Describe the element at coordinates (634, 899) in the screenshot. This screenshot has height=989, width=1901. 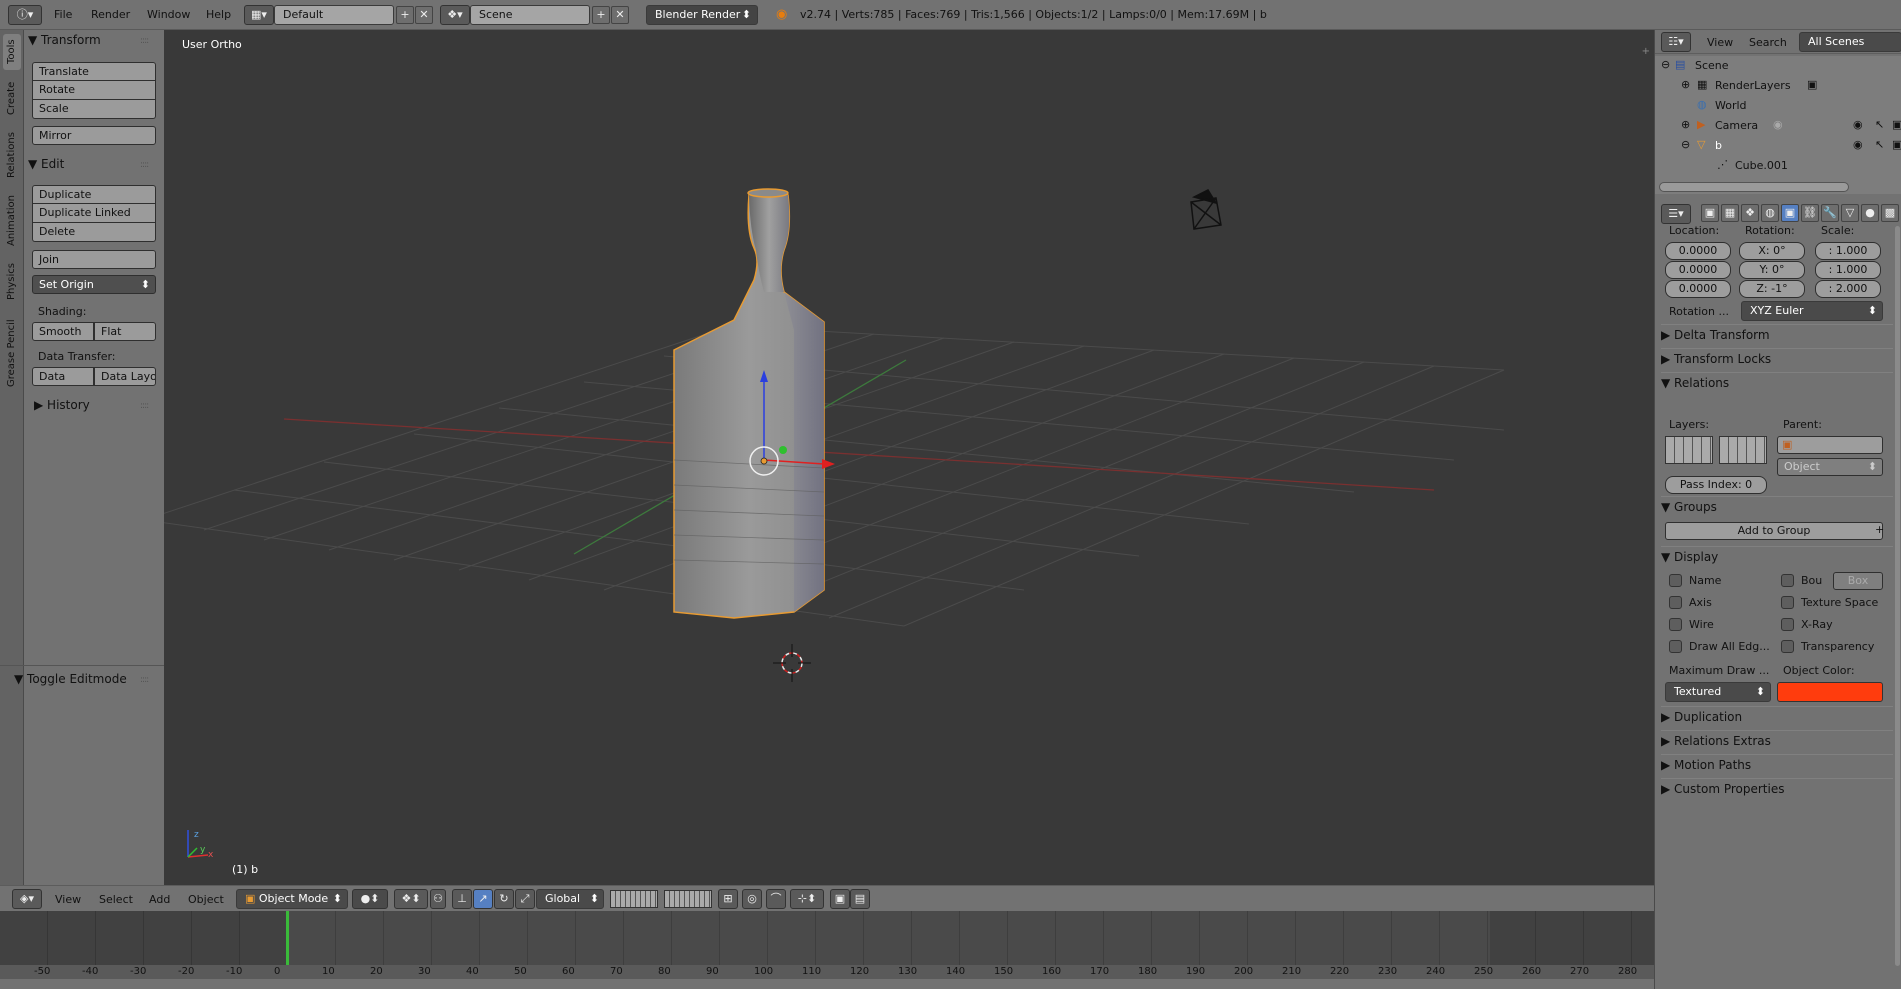
I see `scene-layers-grid` at that location.